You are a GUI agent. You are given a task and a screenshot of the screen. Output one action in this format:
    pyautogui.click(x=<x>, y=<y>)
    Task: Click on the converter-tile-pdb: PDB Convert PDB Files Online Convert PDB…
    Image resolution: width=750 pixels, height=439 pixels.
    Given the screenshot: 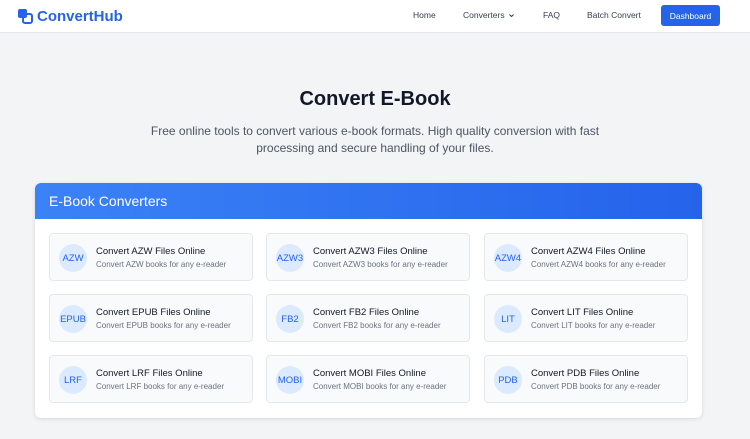 What is the action you would take?
    pyautogui.click(x=586, y=379)
    